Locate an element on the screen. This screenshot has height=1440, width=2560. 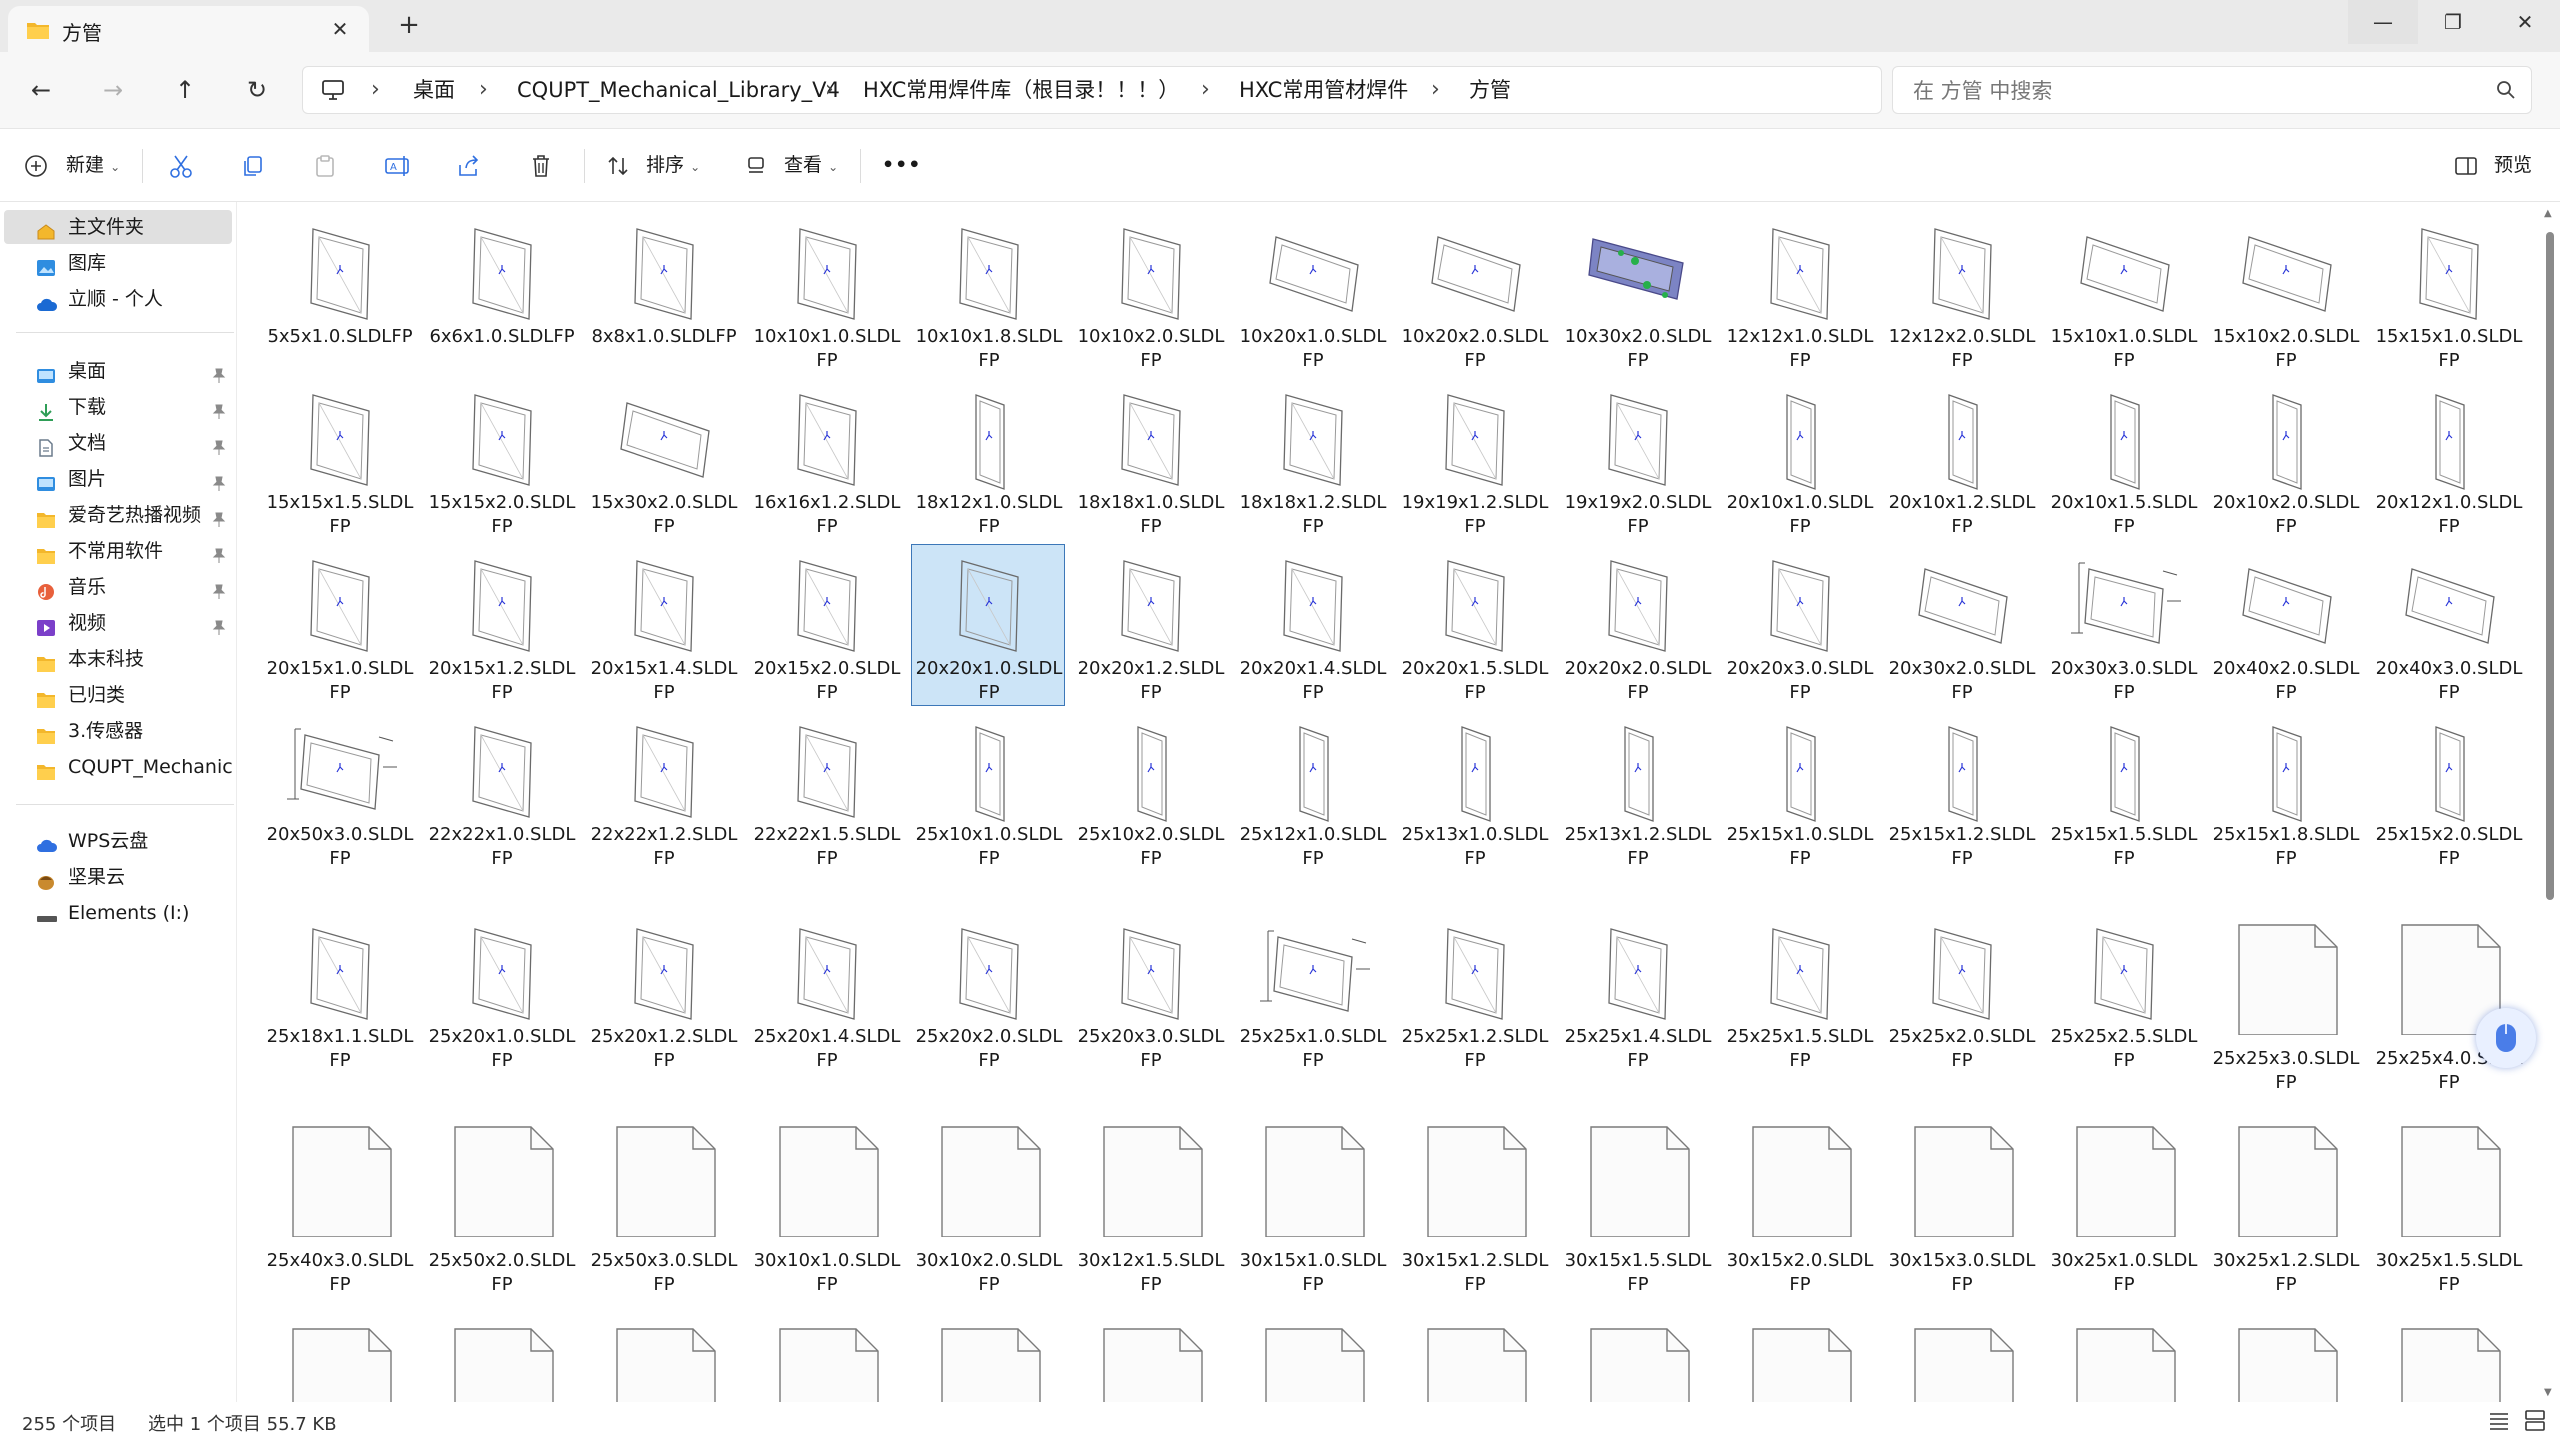
sidebar-item-gallery: 图库 is located at coordinates (118, 263).